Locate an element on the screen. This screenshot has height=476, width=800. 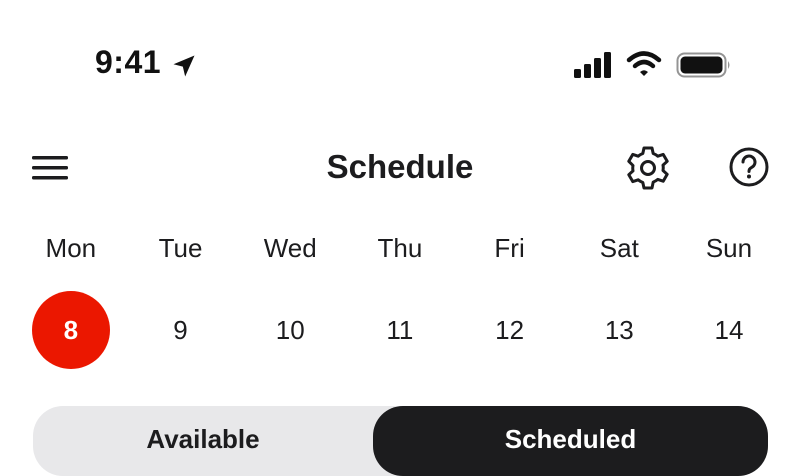
weekday-label: Fri is located at coordinates (509, 248).